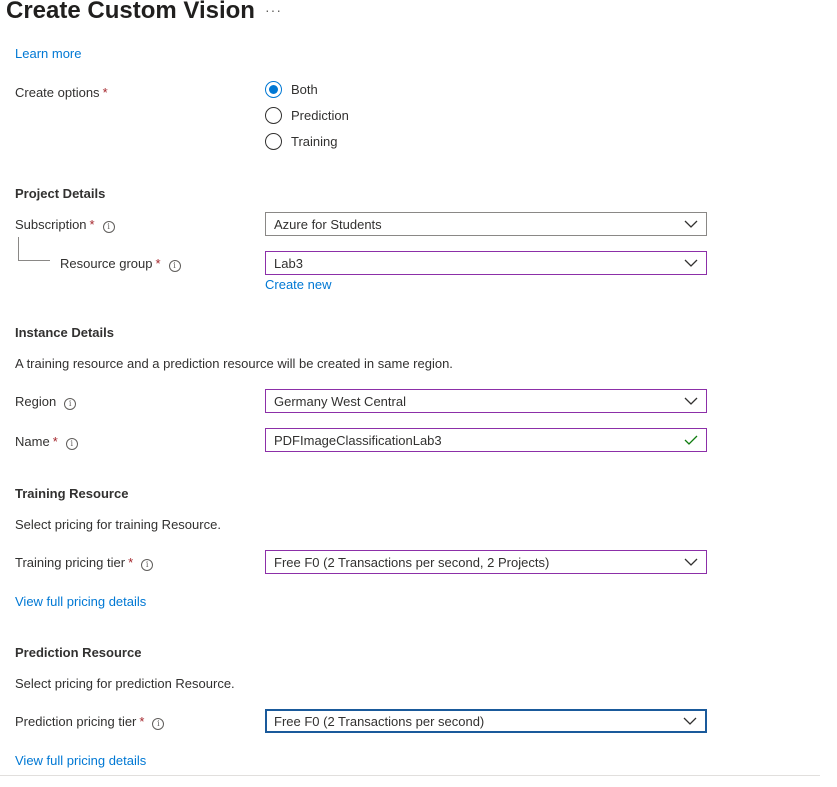 This screenshot has height=787, width=837. I want to click on radio-label-prediction: Prediction, so click(320, 115).